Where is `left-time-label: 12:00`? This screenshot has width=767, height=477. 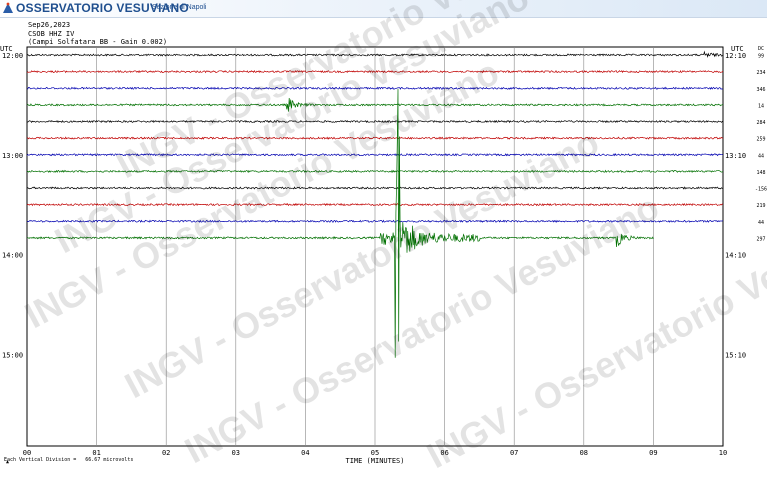 left-time-label: 12:00 is located at coordinates (12, 56).